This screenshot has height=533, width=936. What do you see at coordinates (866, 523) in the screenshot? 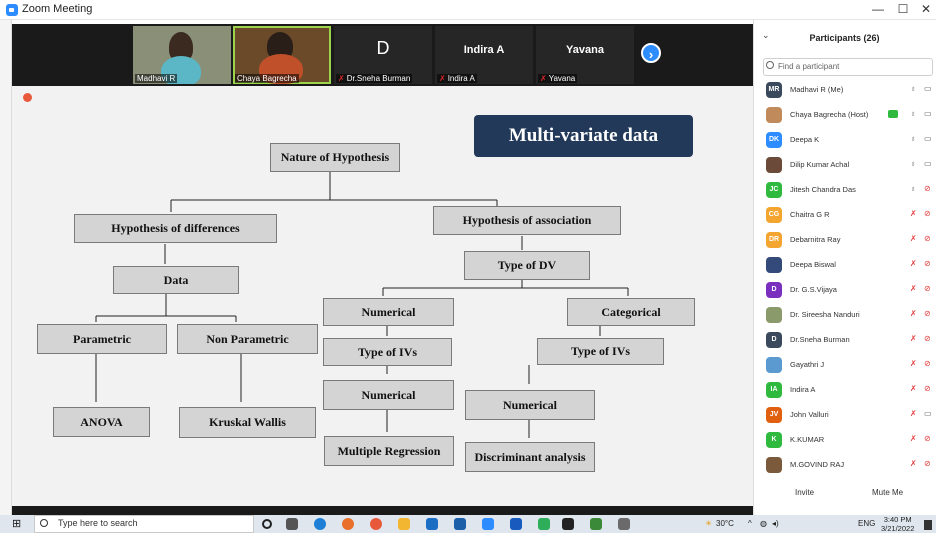
I see `language-indicator: ENG` at bounding box center [866, 523].